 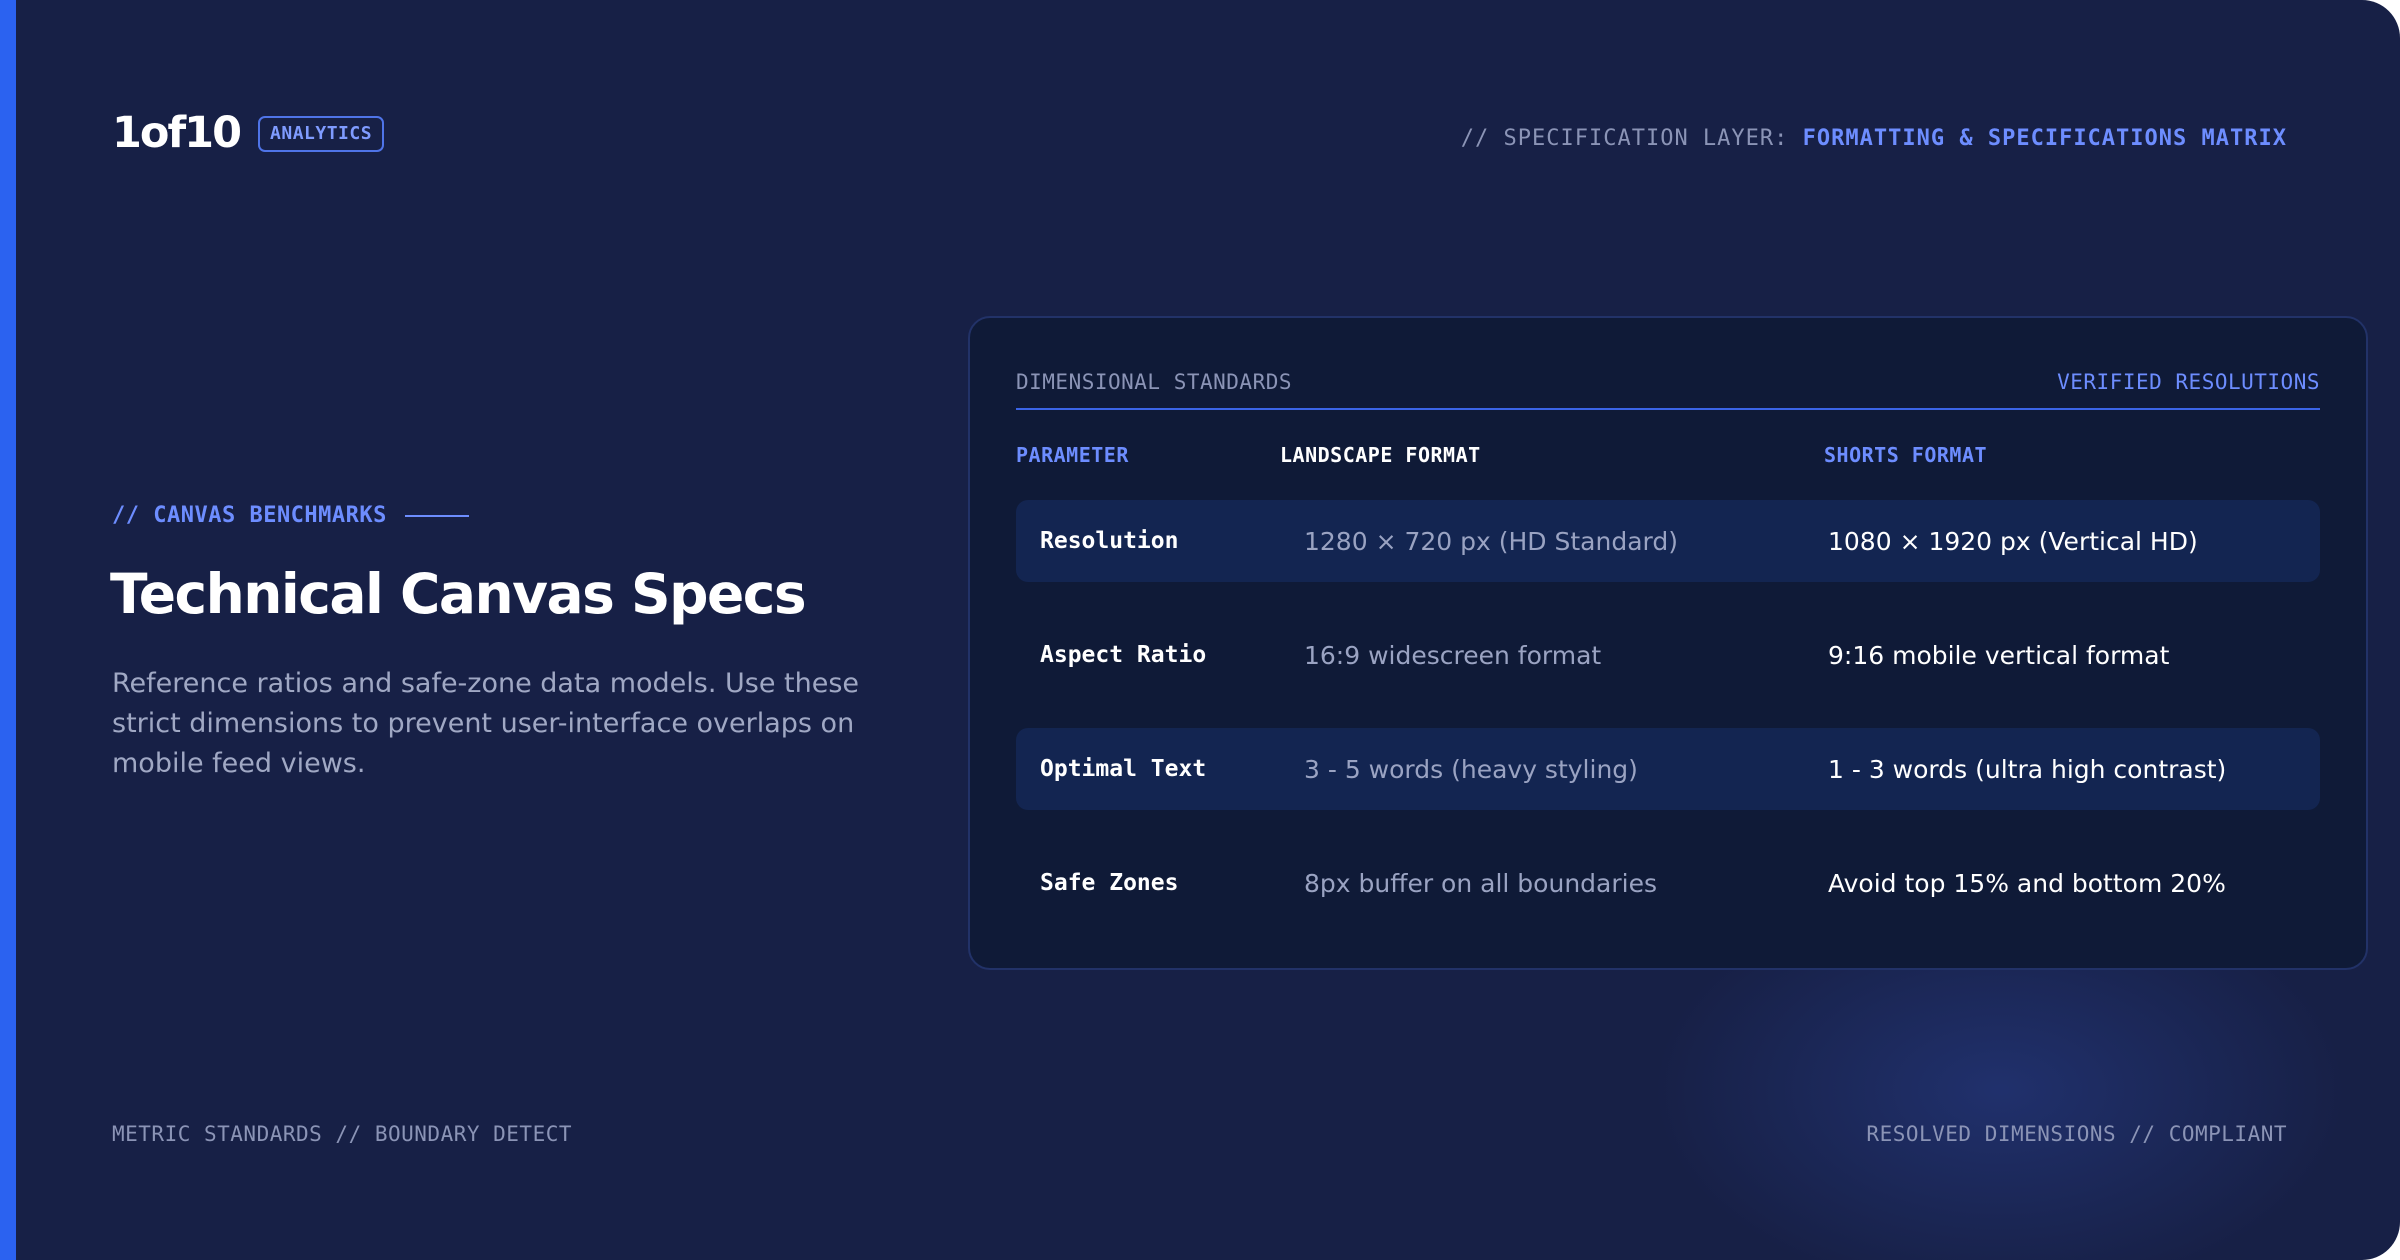 What do you see at coordinates (2188, 382) in the screenshot?
I see `card-label-right: VERIFIED RESOLUTIONS` at bounding box center [2188, 382].